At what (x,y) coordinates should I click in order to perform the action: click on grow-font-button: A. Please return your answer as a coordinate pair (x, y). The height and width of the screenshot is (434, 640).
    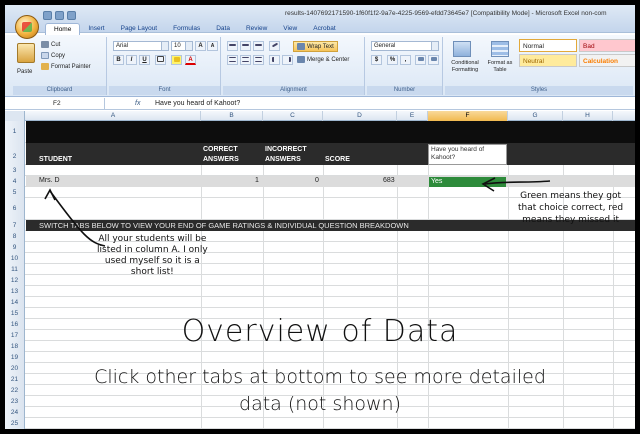
    Looking at the image, I should click on (200, 46).